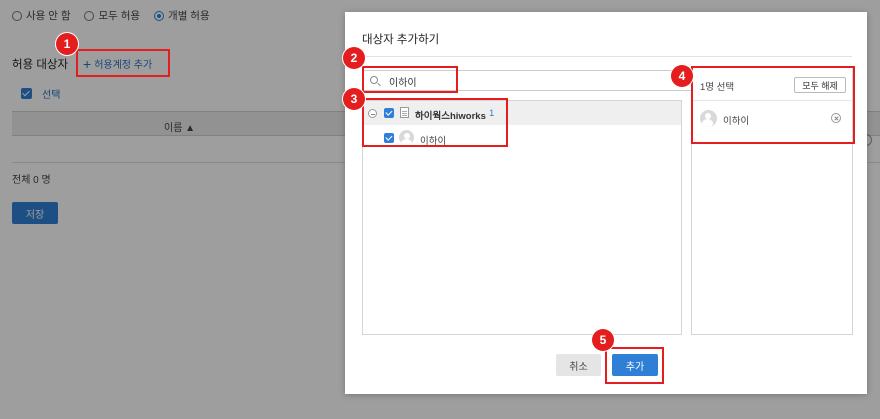 This screenshot has height=419, width=880. What do you see at coordinates (401, 40) in the screenshot?
I see `dialog-title: 대상자 추가하기` at bounding box center [401, 40].